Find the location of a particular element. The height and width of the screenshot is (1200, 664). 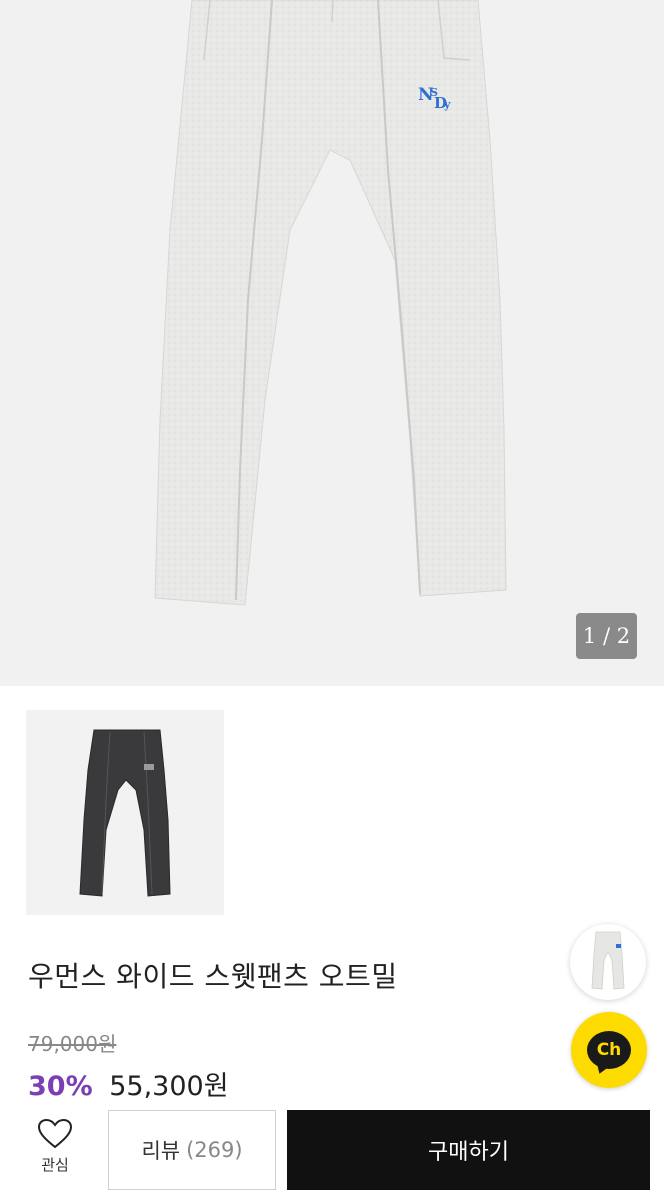

heart-icon is located at coordinates (55, 1133).